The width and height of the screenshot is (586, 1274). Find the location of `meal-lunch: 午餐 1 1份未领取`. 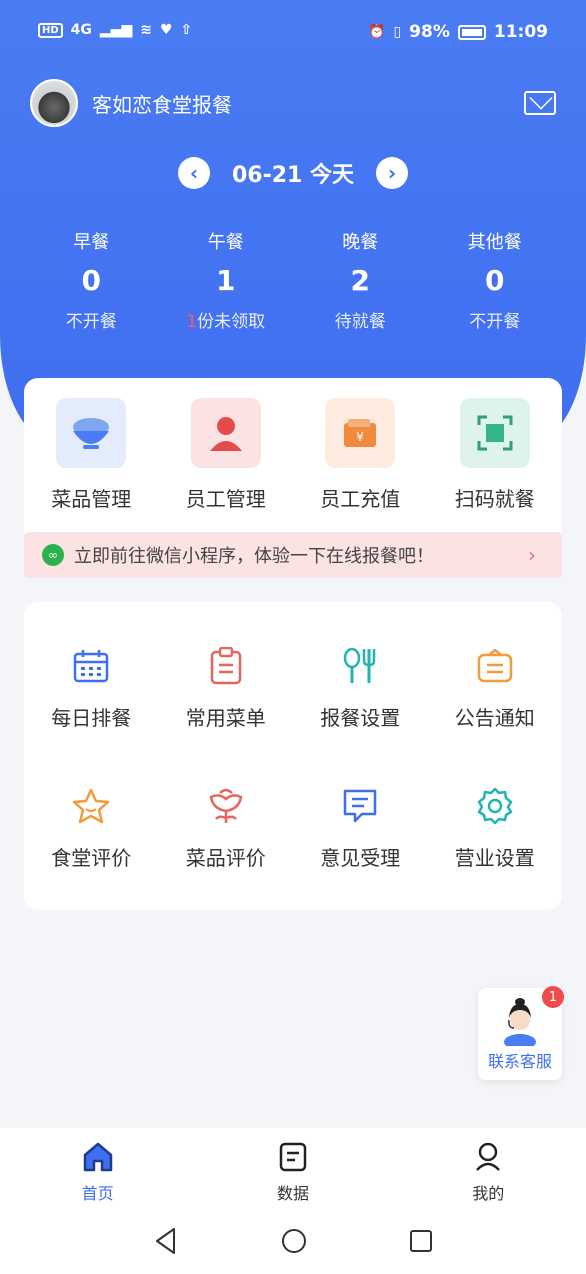

meal-lunch: 午餐 1 1份未领取 is located at coordinates (226, 280).